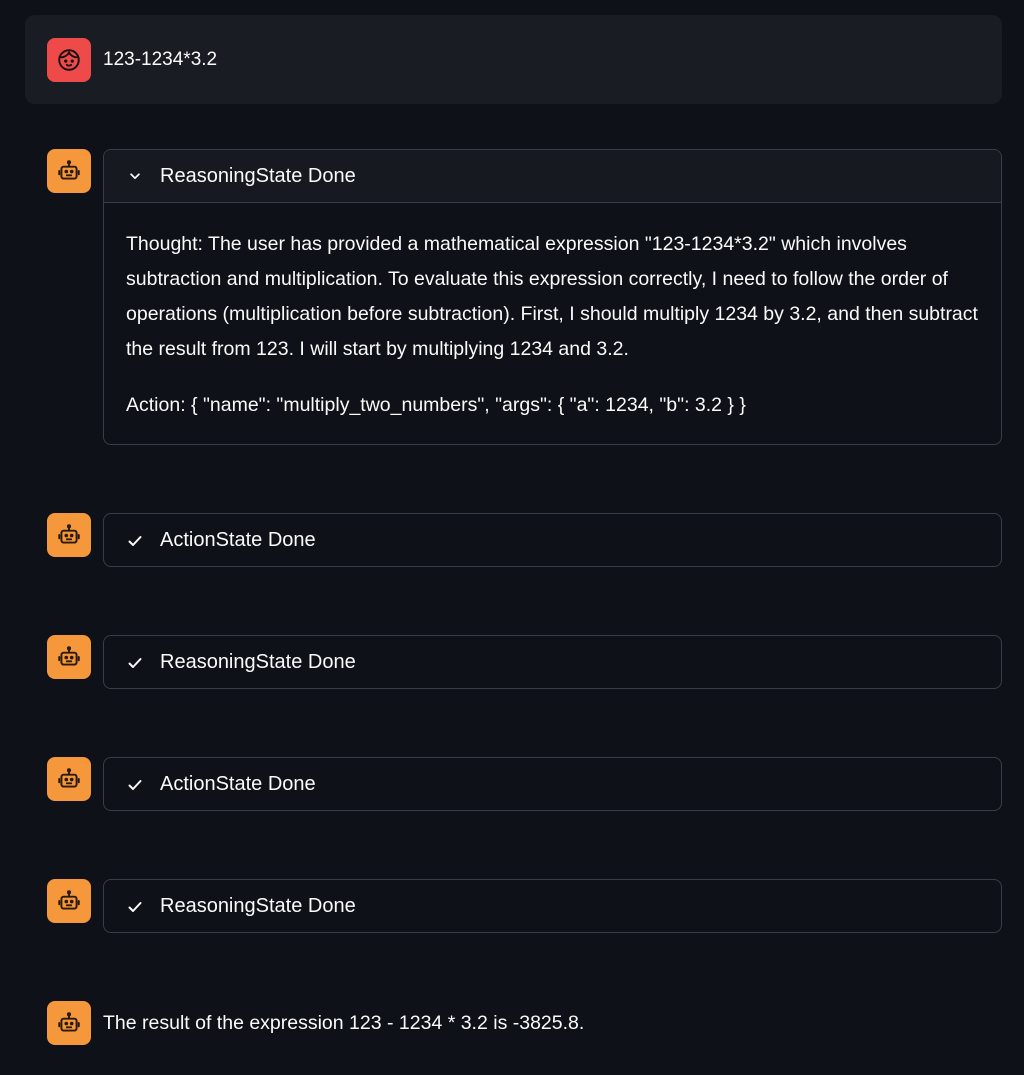  I want to click on user-avatar, so click(69, 60).